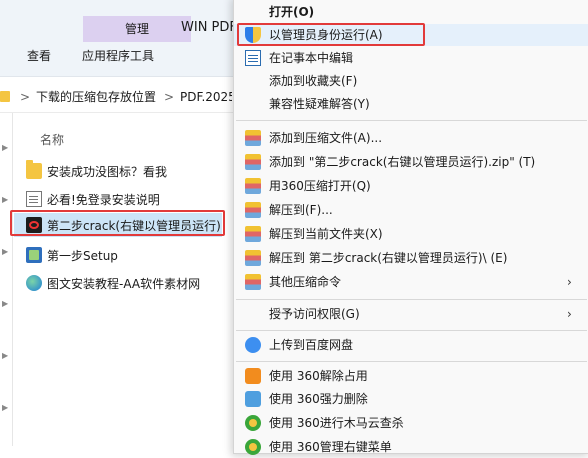  I want to click on setup-icon, so click(34, 255).